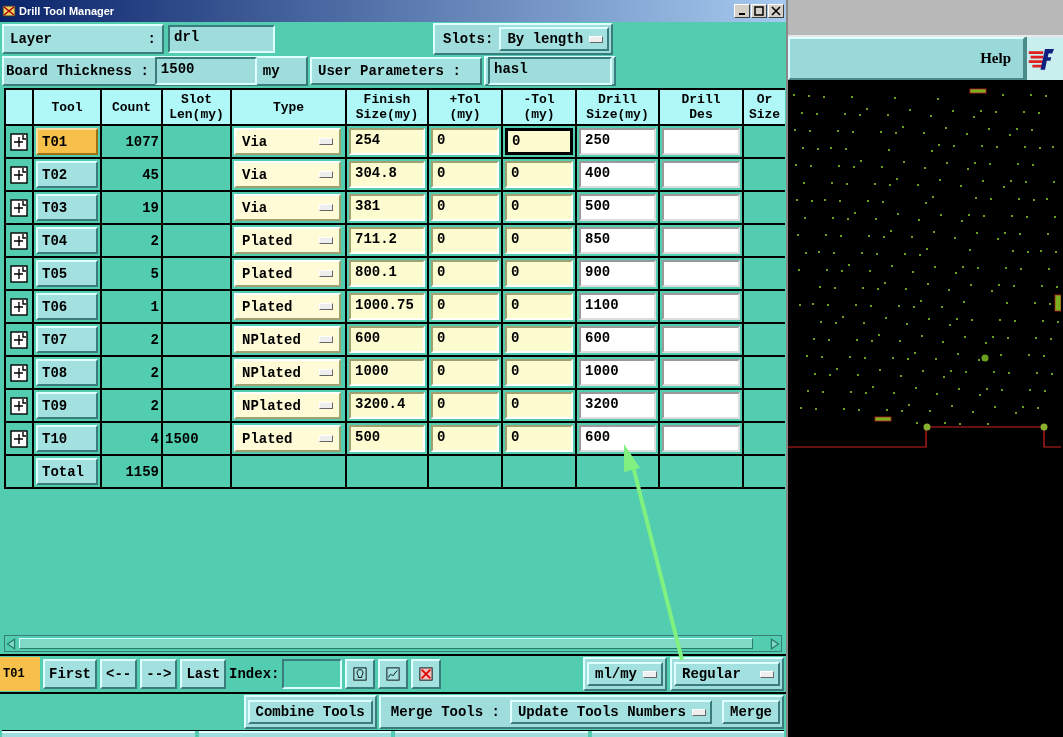 The height and width of the screenshot is (737, 1063). What do you see at coordinates (67, 438) in the screenshot?
I see `tool-button: T10` at bounding box center [67, 438].